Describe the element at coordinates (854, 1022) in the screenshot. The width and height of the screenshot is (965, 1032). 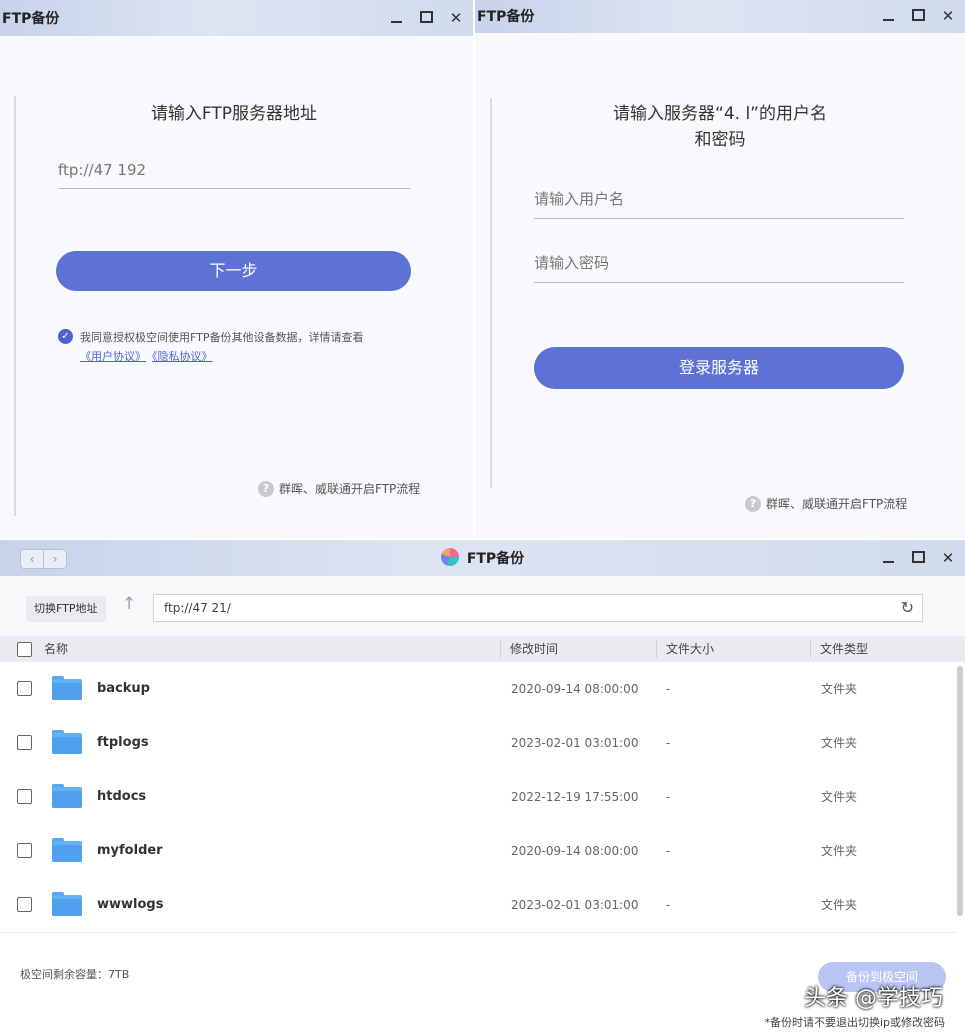
I see `notice-text: *备份时请不要退出切换ip或修改密码` at that location.